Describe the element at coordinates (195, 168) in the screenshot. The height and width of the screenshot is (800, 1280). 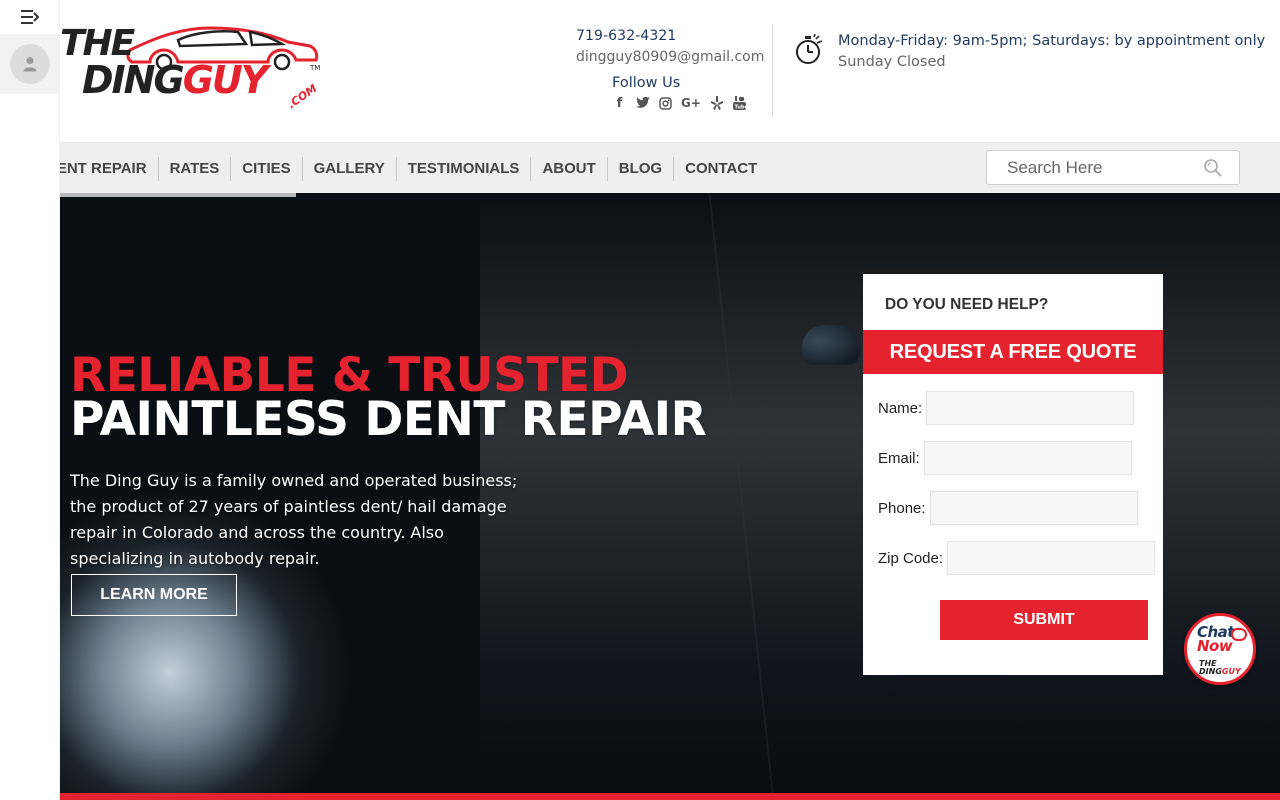
I see `nav-item-rates: RATES` at that location.